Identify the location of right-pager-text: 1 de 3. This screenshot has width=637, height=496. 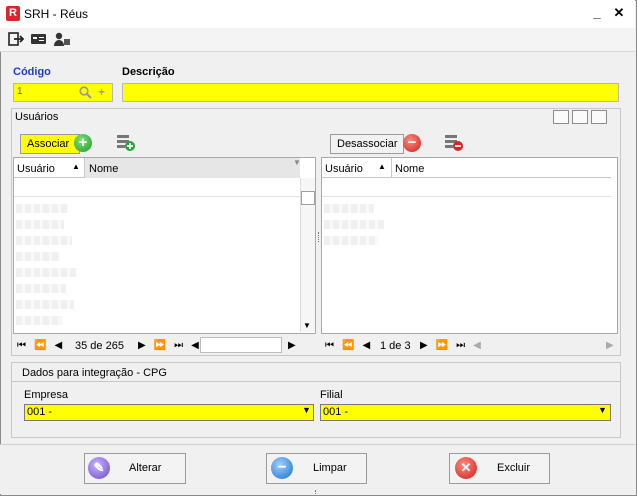
(395, 346).